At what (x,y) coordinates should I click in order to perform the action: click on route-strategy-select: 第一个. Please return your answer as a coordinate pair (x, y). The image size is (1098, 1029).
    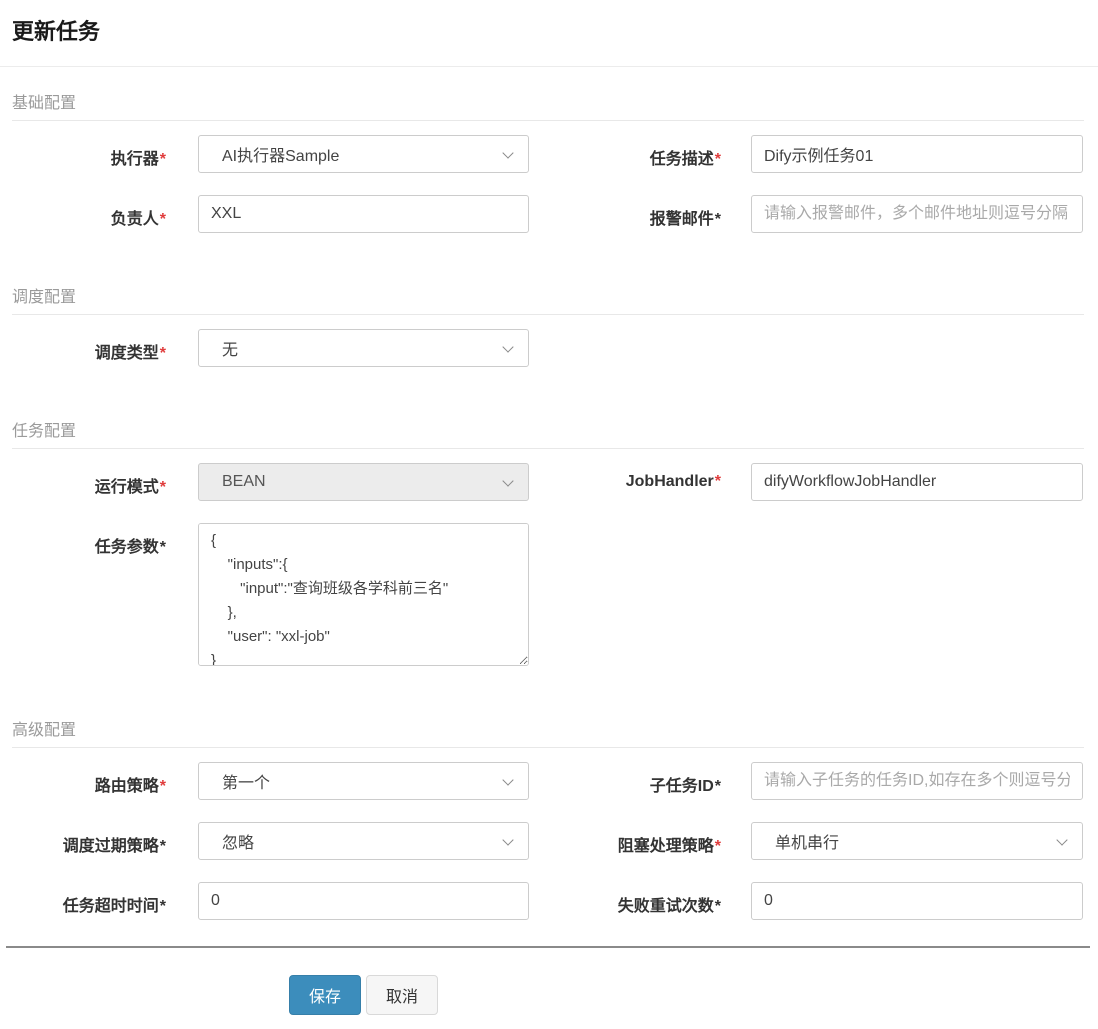
    Looking at the image, I should click on (363, 781).